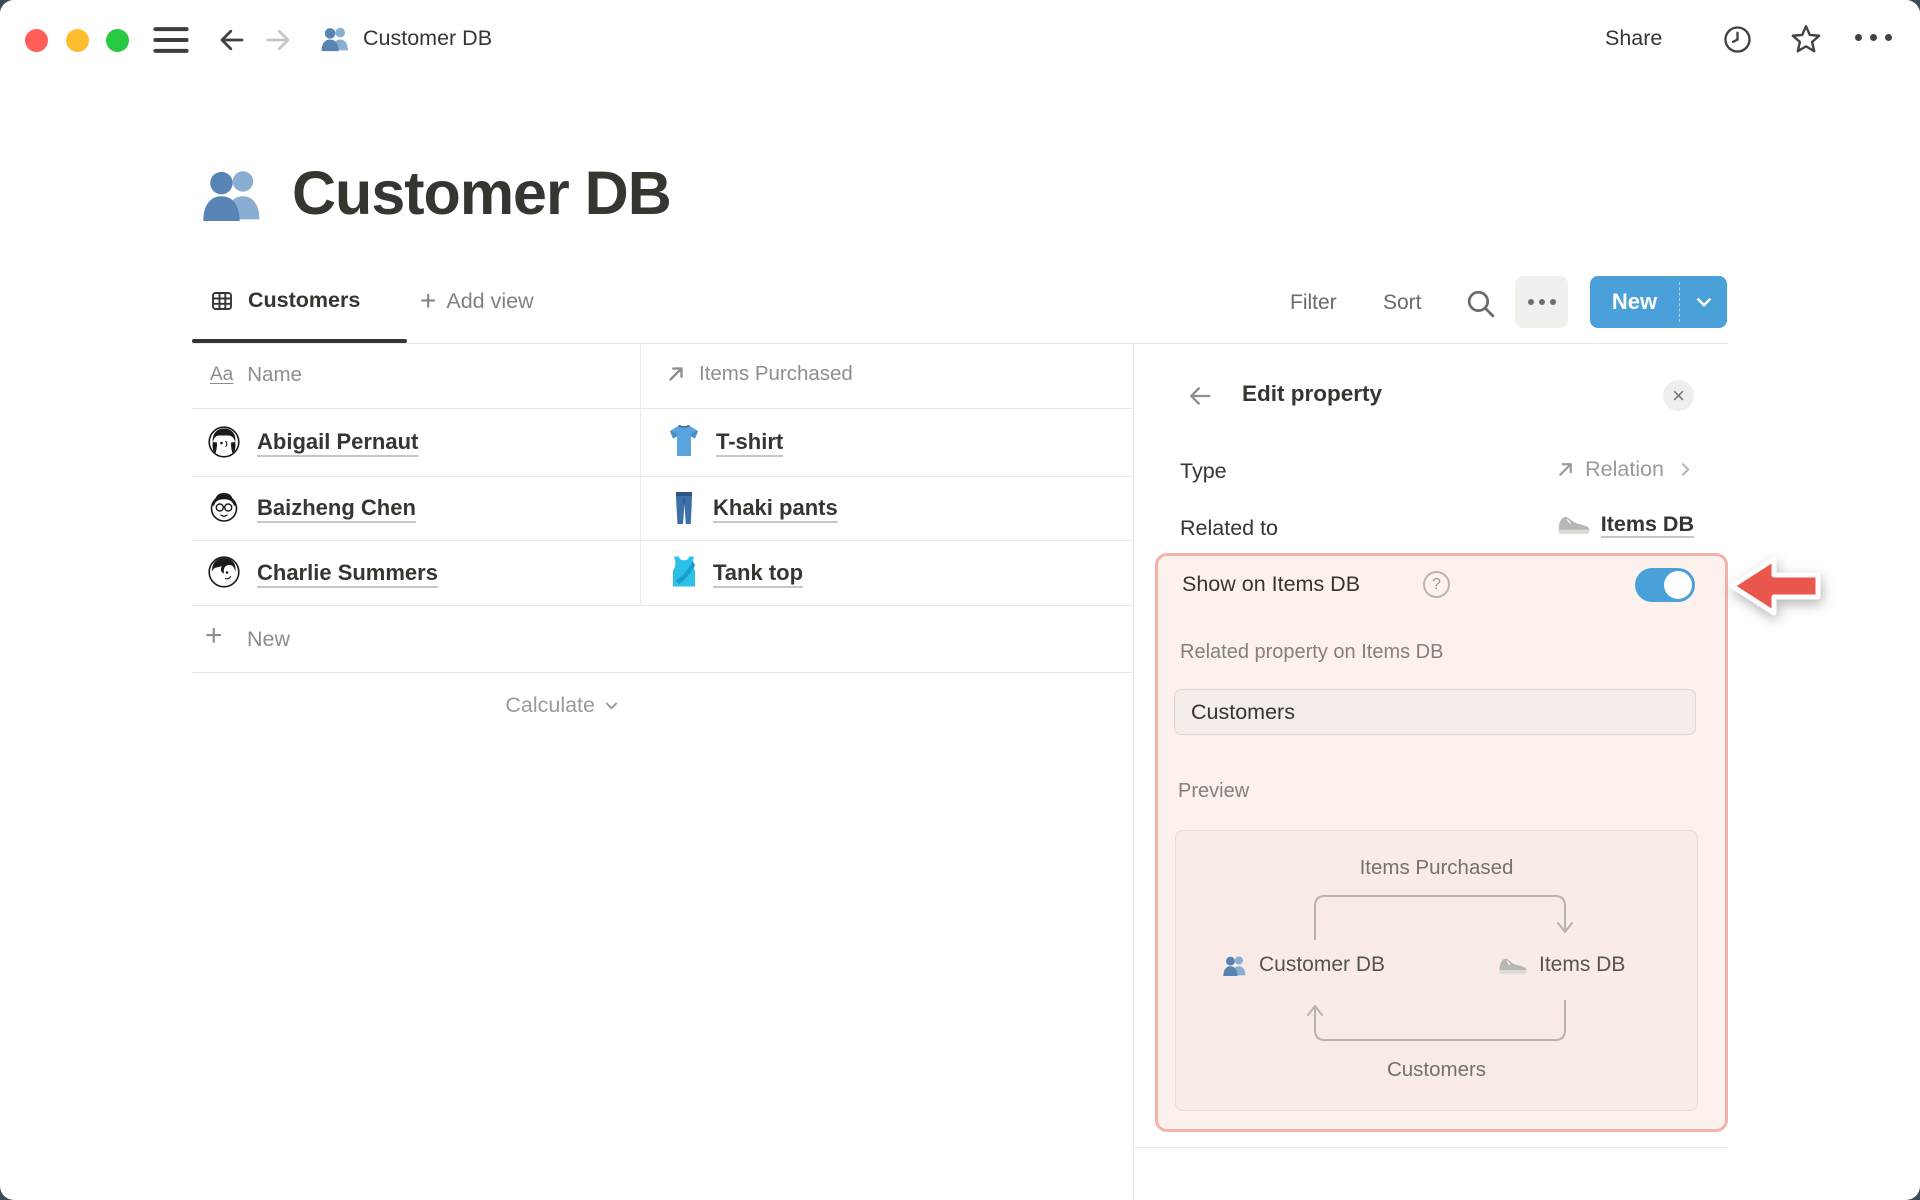 This screenshot has width=1920, height=1200. What do you see at coordinates (1200, 396) in the screenshot?
I see `panel-back-icon` at bounding box center [1200, 396].